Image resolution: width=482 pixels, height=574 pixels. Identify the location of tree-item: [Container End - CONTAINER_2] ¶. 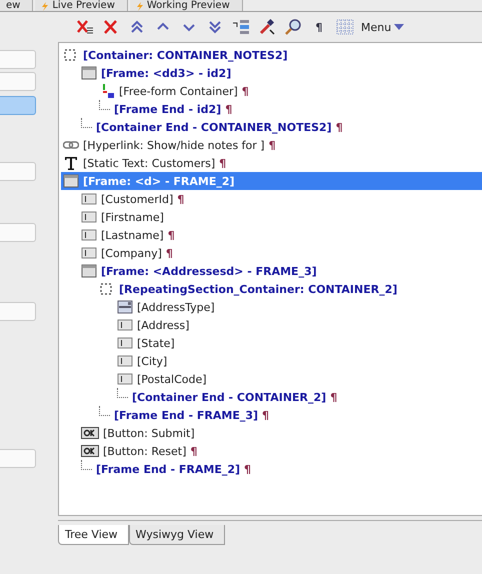
(271, 397).